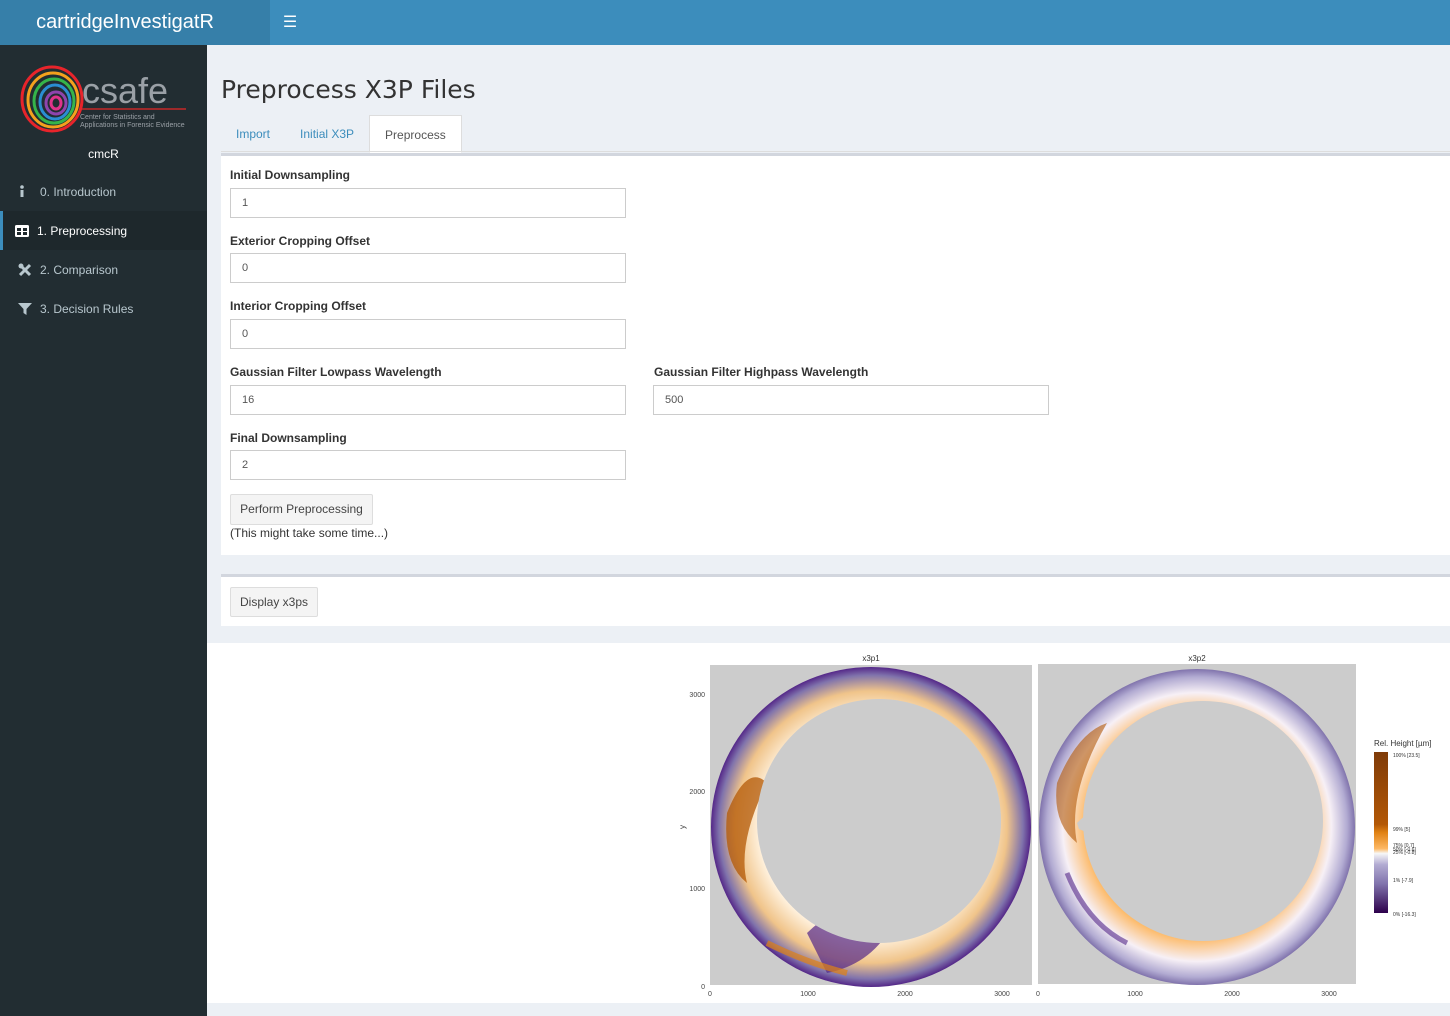 This screenshot has width=1450, height=1016. Describe the element at coordinates (1404, 915) in the screenshot. I see `legend-label-0: 0% [-16.3]` at that location.